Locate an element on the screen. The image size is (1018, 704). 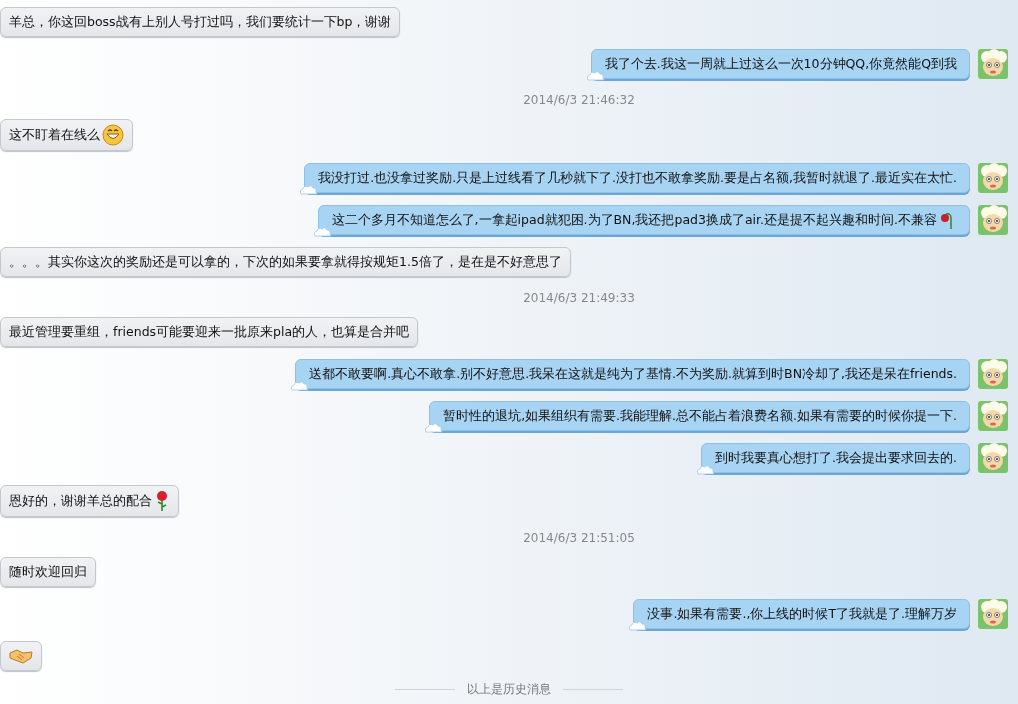
message-bubble: 最近管理要重组，friends可能要迎来一批原来pla的人，也算是合并吧 is located at coordinates (209, 332).